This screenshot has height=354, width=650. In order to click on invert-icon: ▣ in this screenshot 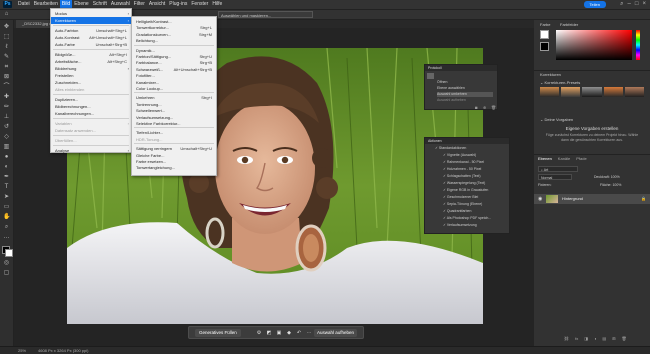, I will do `click(279, 333)`.